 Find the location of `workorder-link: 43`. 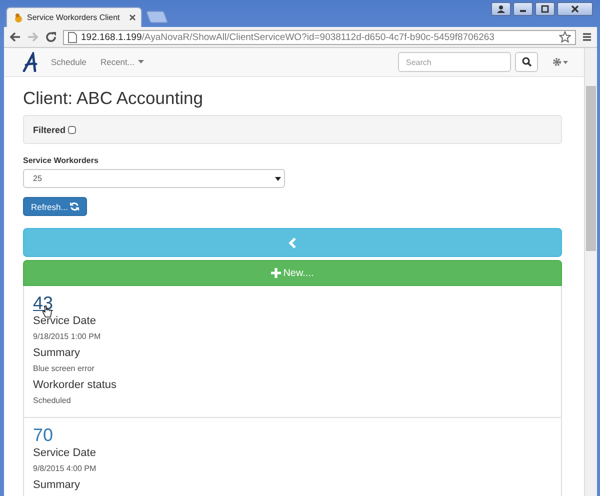

workorder-link: 43 is located at coordinates (43, 303).